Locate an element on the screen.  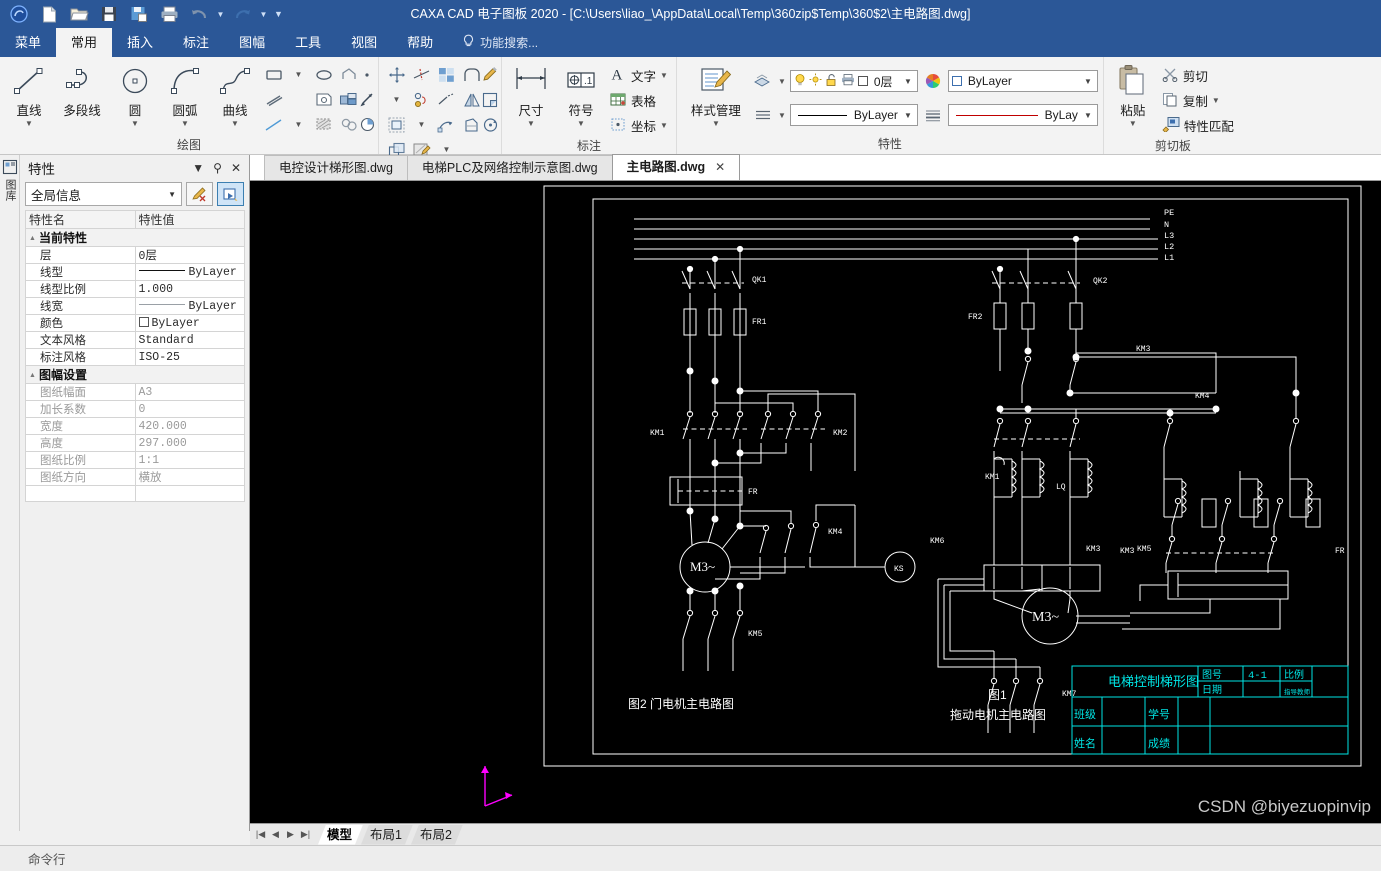
table-row: 高度 297.000 is located at coordinates (135, 443).